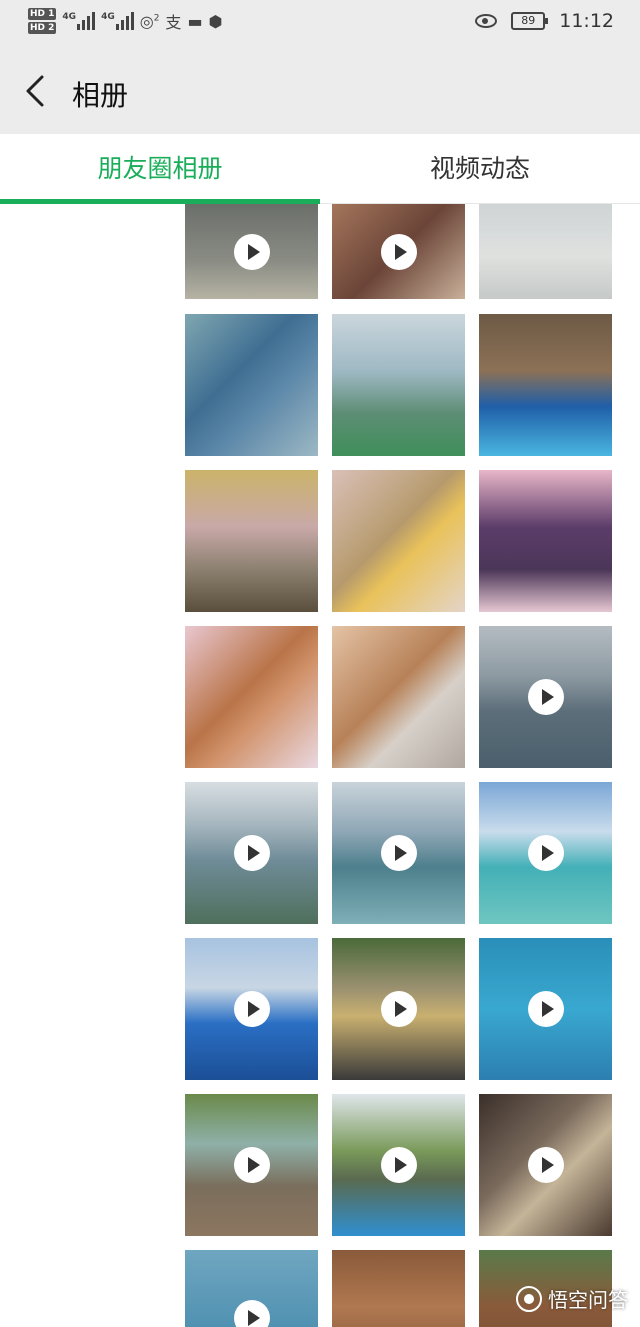 This screenshot has height=1327, width=640. I want to click on wukong-logo-icon, so click(529, 1298).